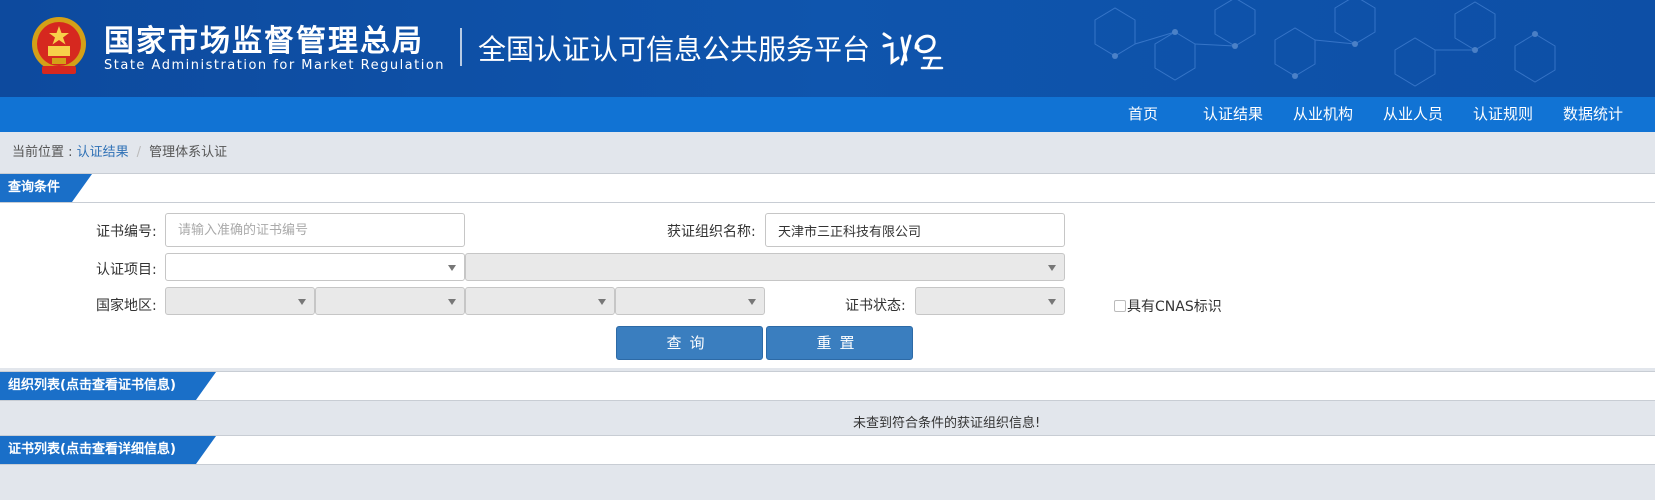  I want to click on cnas-checkbox-wrap: 具有CNAS标识, so click(1168, 306).